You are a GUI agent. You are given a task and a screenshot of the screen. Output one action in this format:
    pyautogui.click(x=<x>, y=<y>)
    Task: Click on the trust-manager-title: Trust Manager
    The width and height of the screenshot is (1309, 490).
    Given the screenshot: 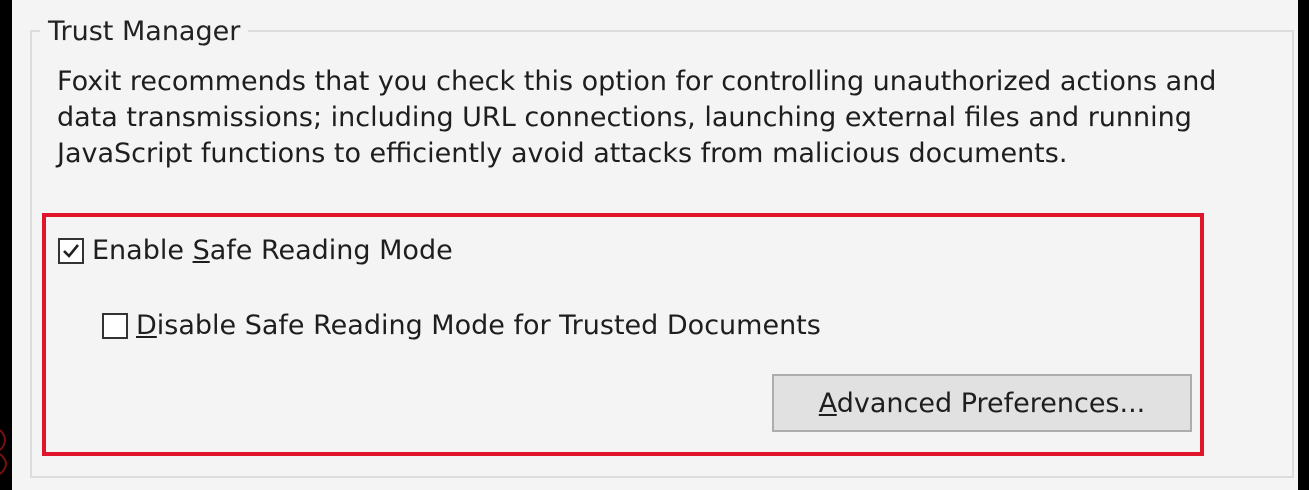 What is the action you would take?
    pyautogui.click(x=144, y=32)
    